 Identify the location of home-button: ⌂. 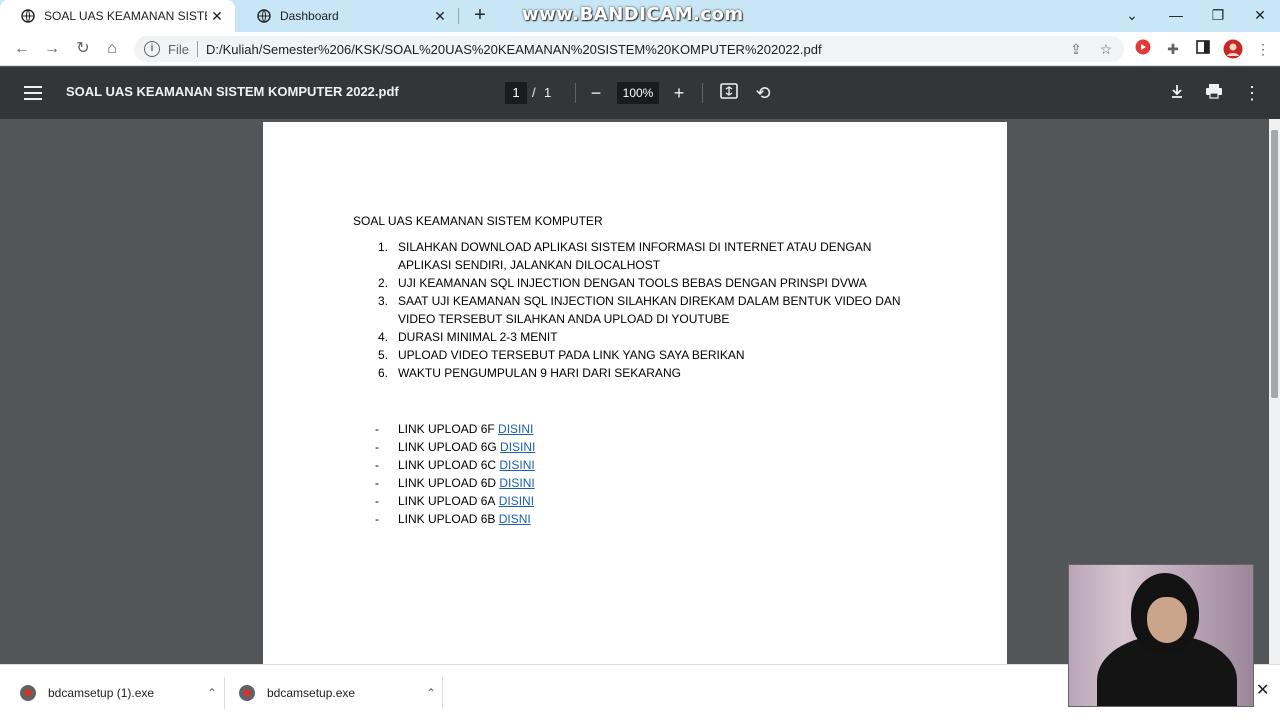
(112, 49).